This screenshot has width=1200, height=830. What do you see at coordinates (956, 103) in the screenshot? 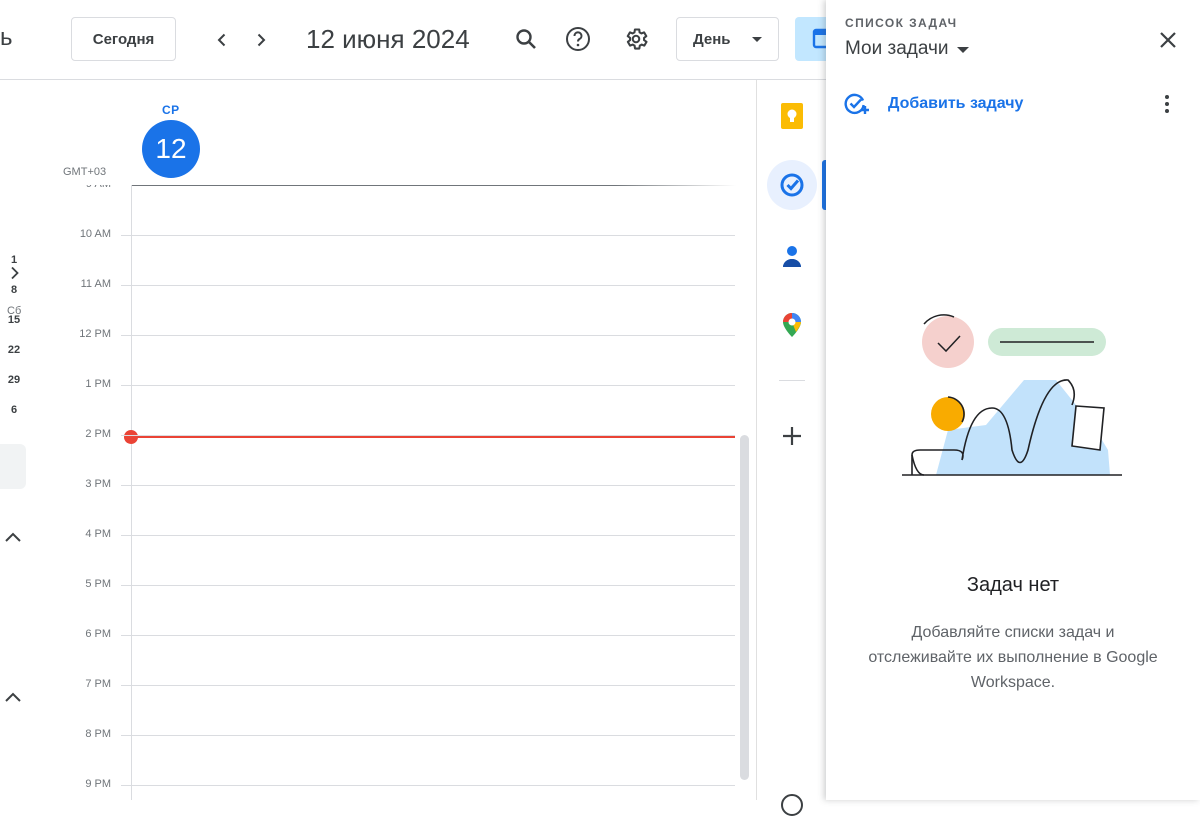
I see `add-task-label: Добавить задачу` at bounding box center [956, 103].